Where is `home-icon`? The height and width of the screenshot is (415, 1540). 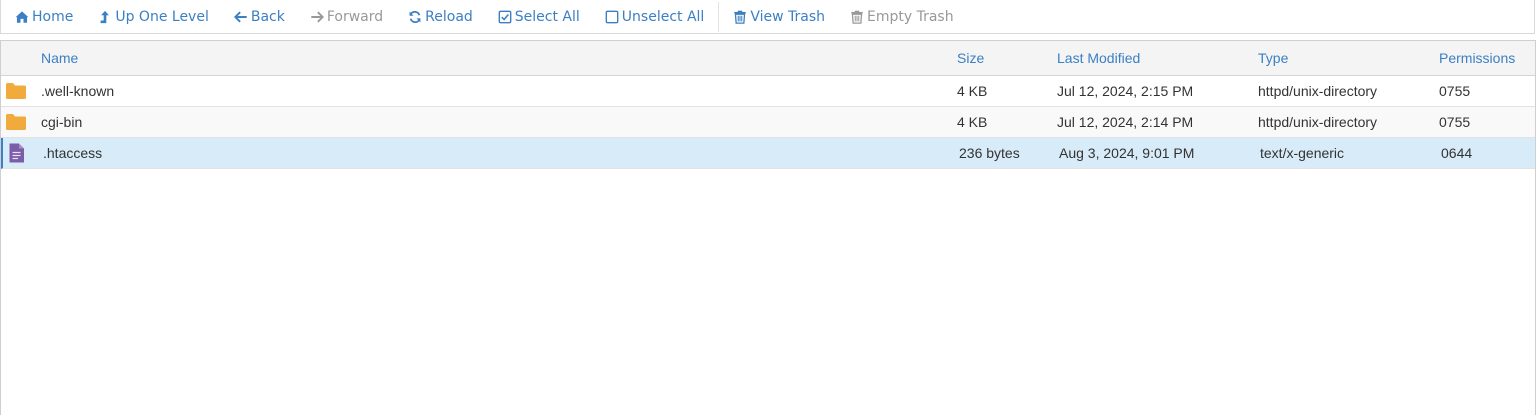 home-icon is located at coordinates (22, 16).